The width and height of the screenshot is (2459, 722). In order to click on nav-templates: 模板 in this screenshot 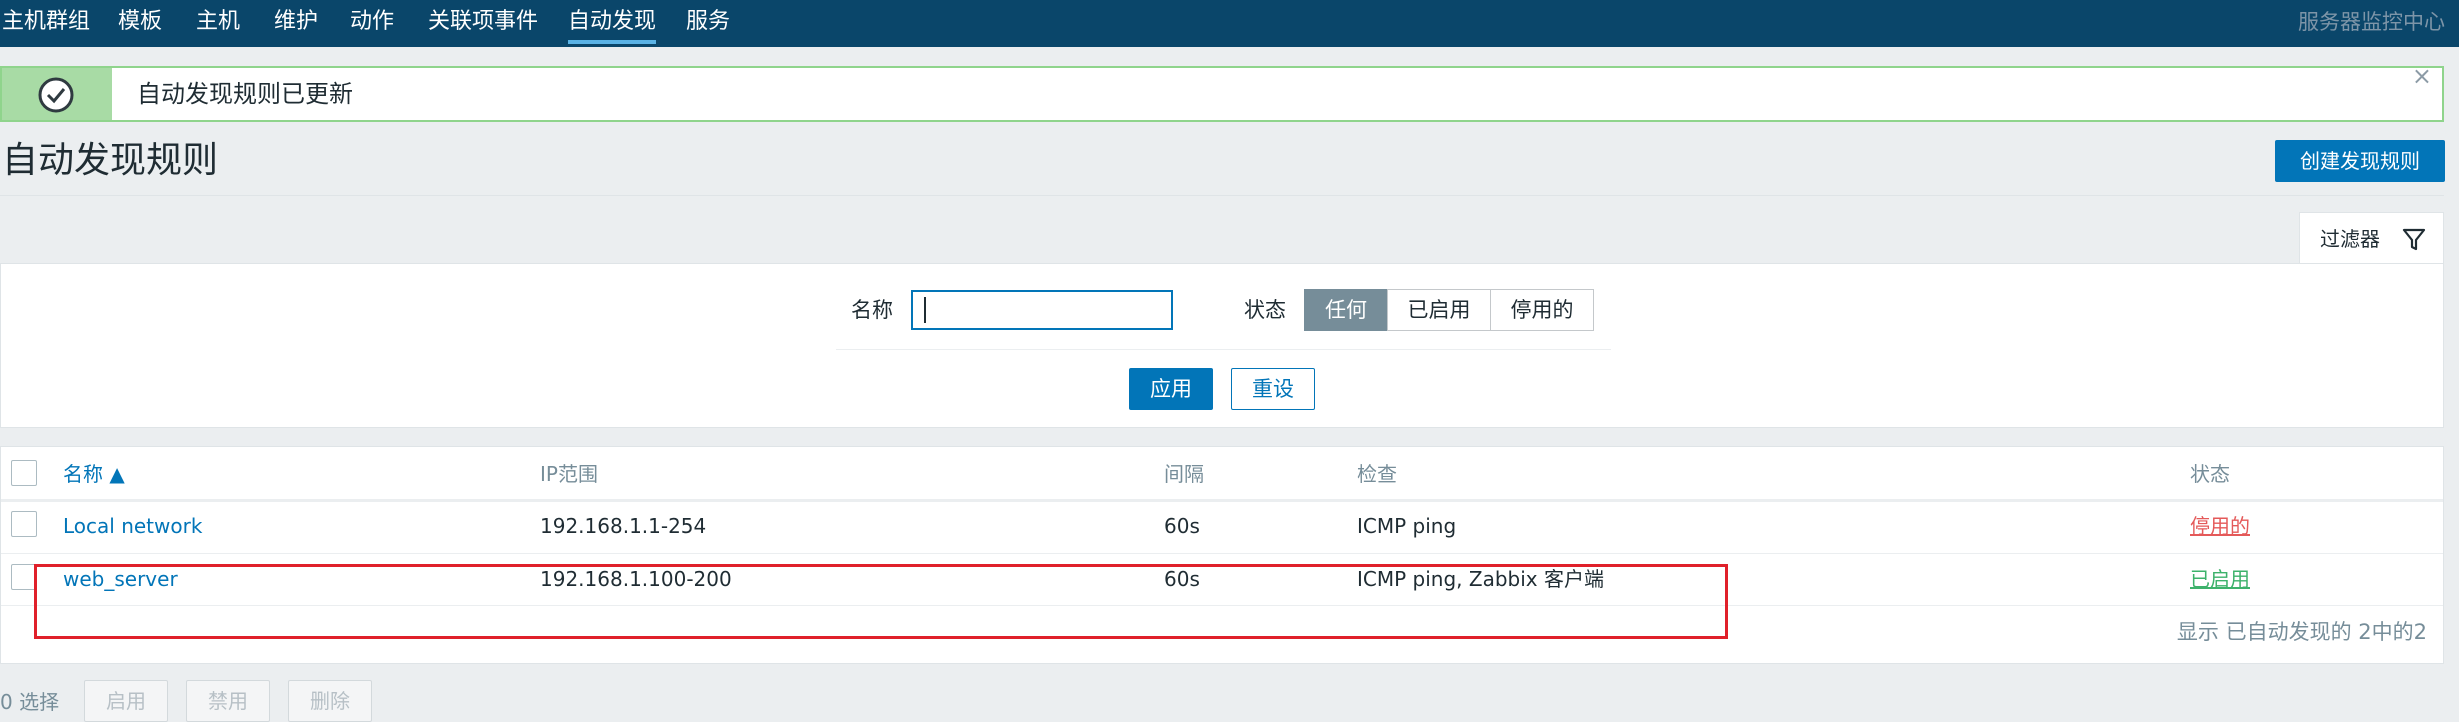, I will do `click(140, 23)`.